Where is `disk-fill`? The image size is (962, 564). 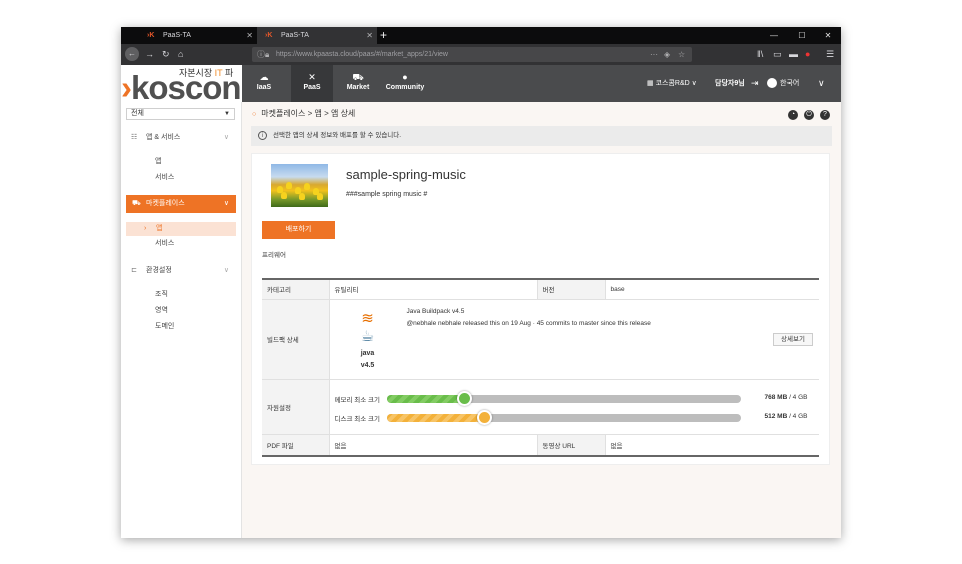
disk-fill is located at coordinates (435, 417).